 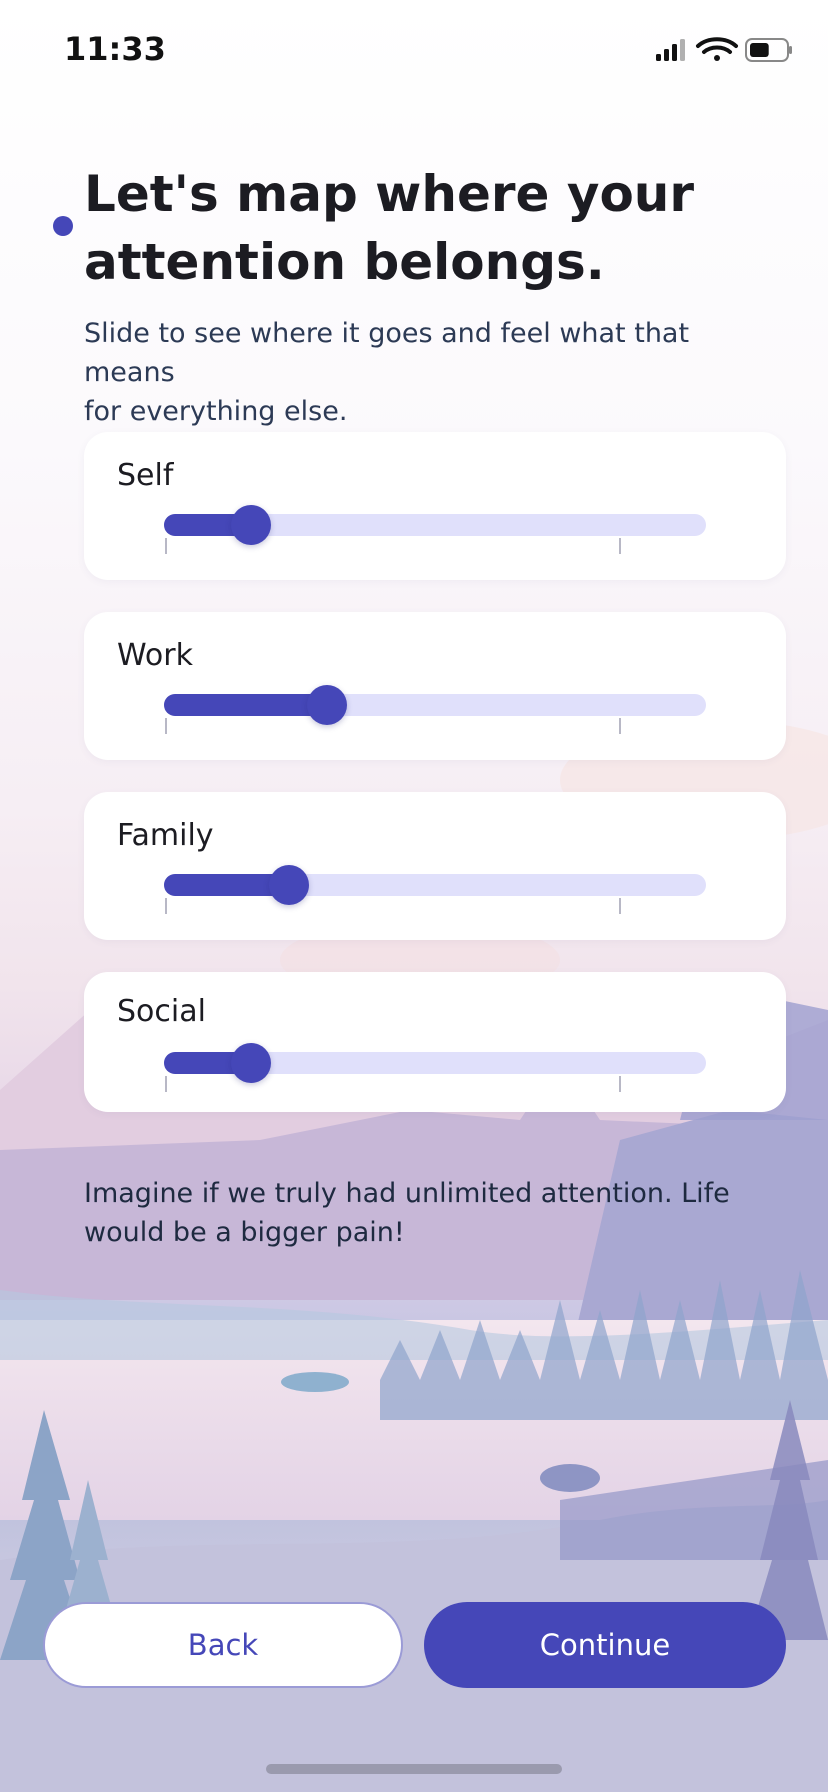 I want to click on slider-card-self: Self, so click(x=435, y=506).